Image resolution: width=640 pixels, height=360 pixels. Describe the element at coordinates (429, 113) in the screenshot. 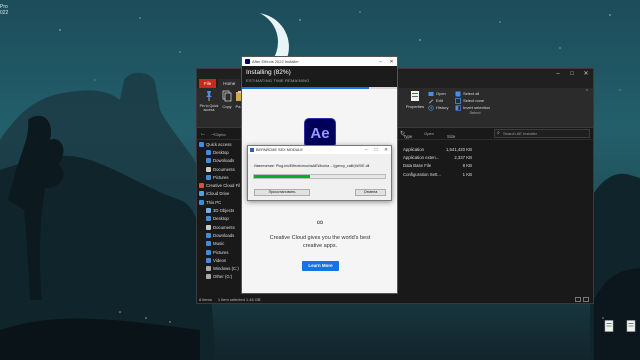

I see `open-group: Properties Open Edit History Open` at that location.